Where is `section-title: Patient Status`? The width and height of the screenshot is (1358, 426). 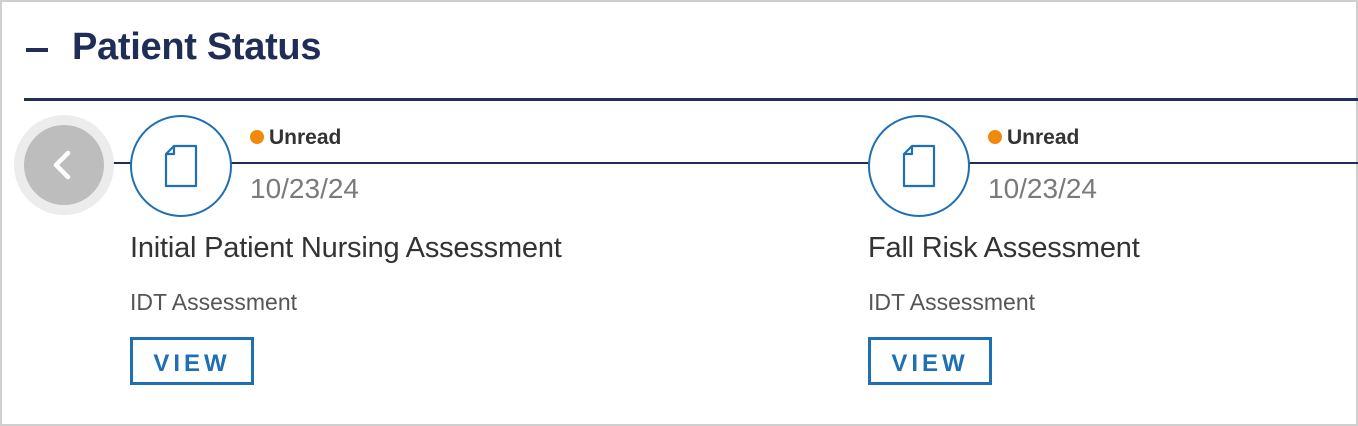
section-title: Patient Status is located at coordinates (197, 47).